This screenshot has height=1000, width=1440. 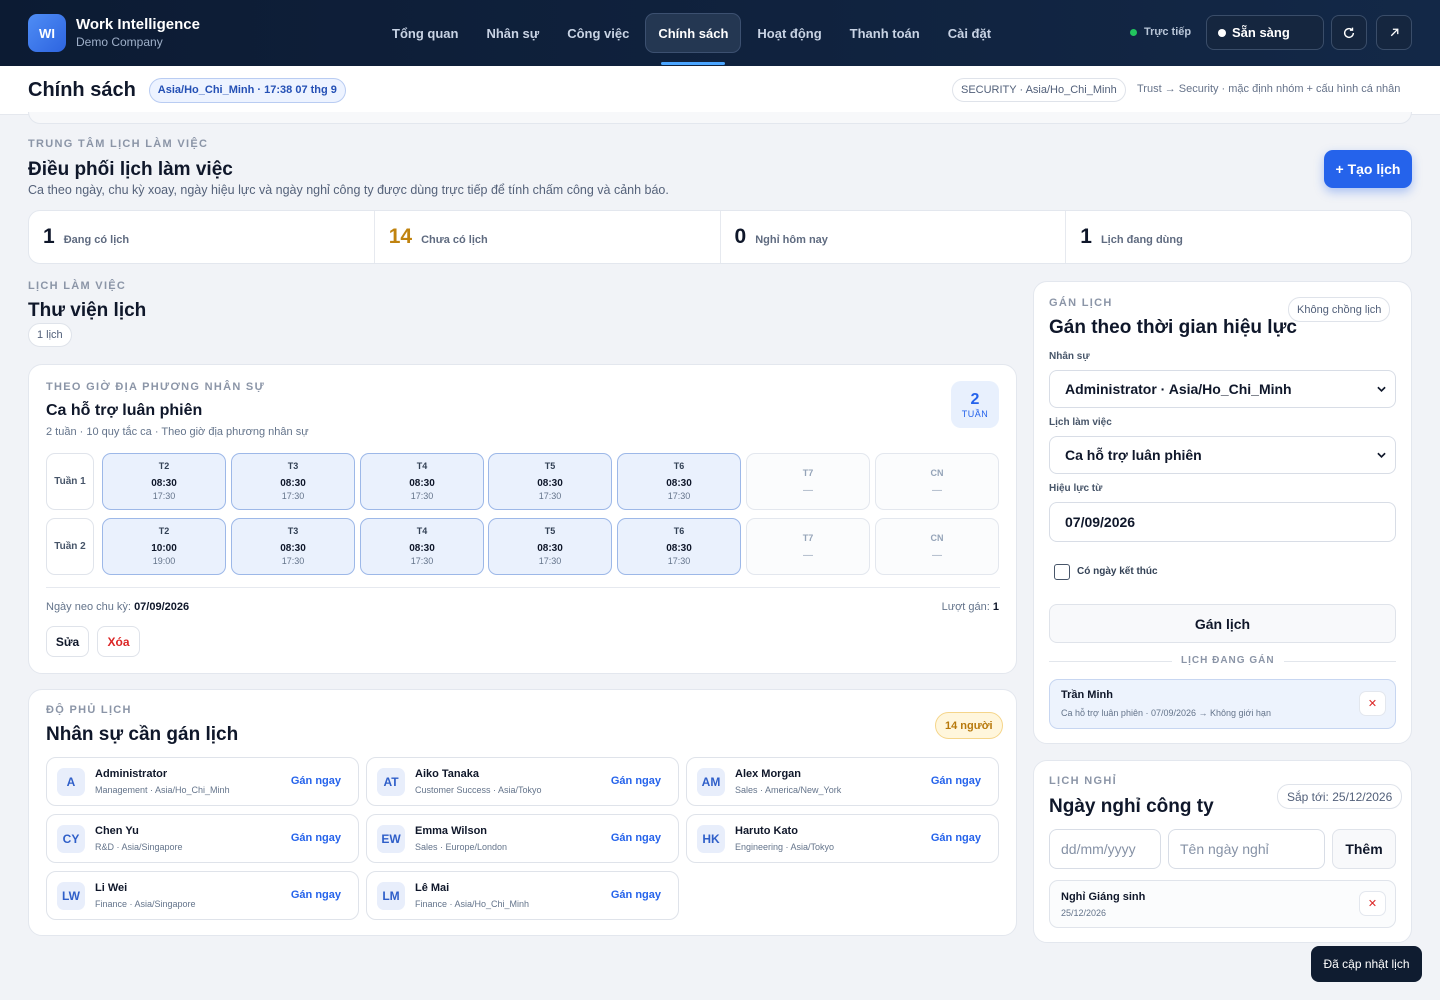 I want to click on employee-select: Administrator · Asia/Ho_Chi_Minh, so click(x=1222, y=389).